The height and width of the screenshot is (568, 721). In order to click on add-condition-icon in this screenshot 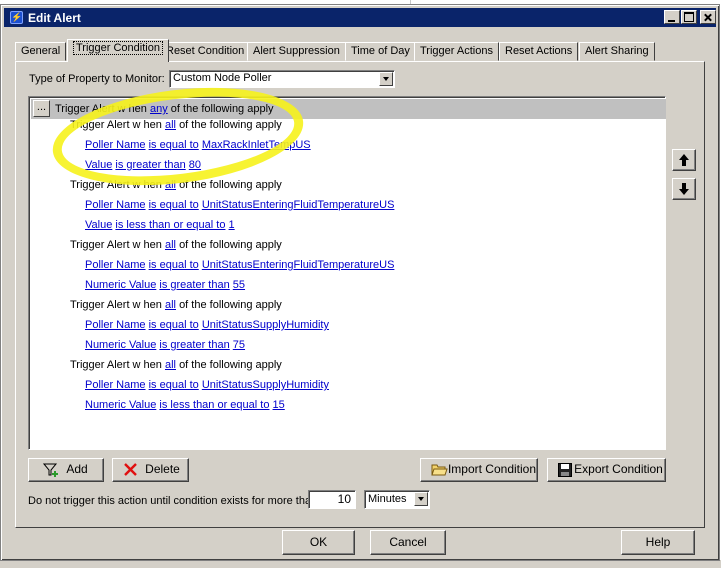, I will do `click(50, 470)`.